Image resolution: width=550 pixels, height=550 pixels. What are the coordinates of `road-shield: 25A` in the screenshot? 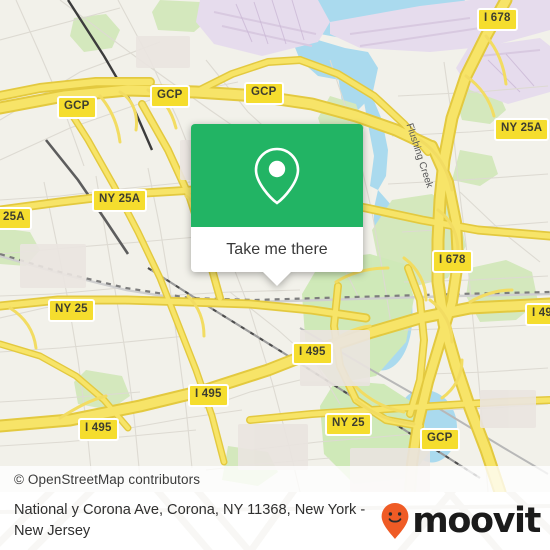 It's located at (16, 218).